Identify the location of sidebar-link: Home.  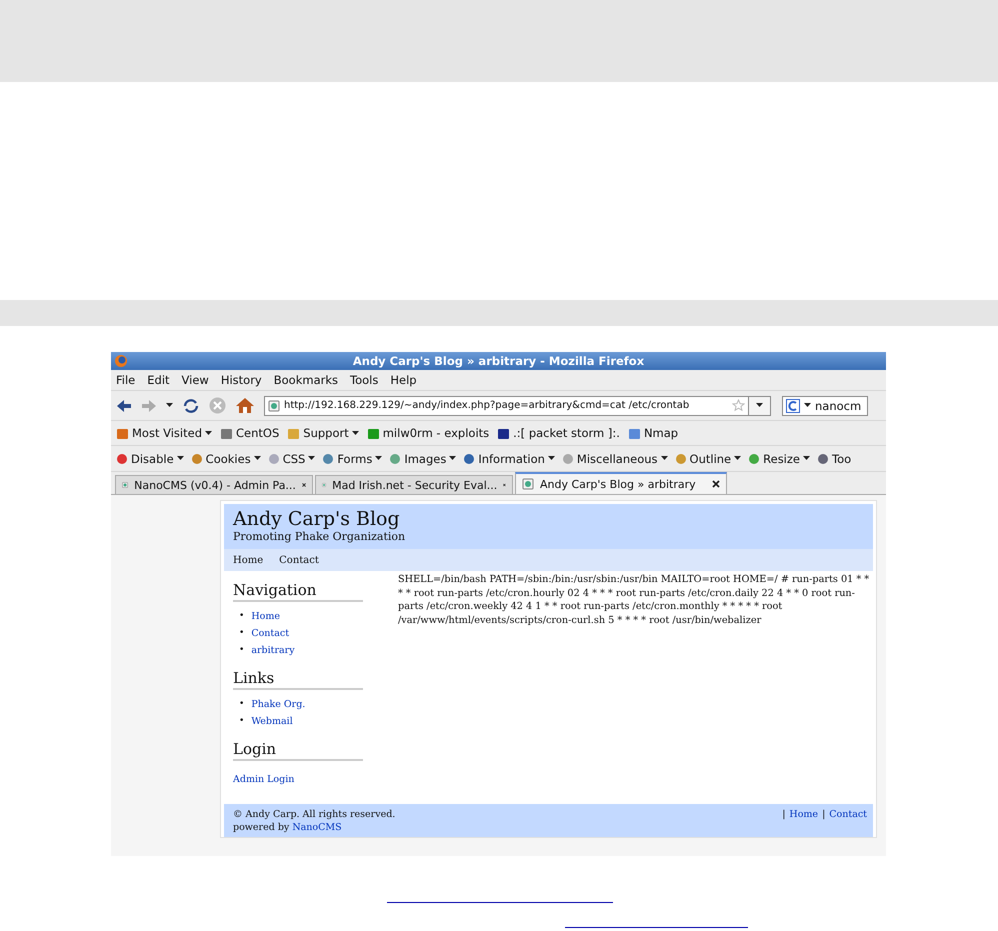
(265, 616).